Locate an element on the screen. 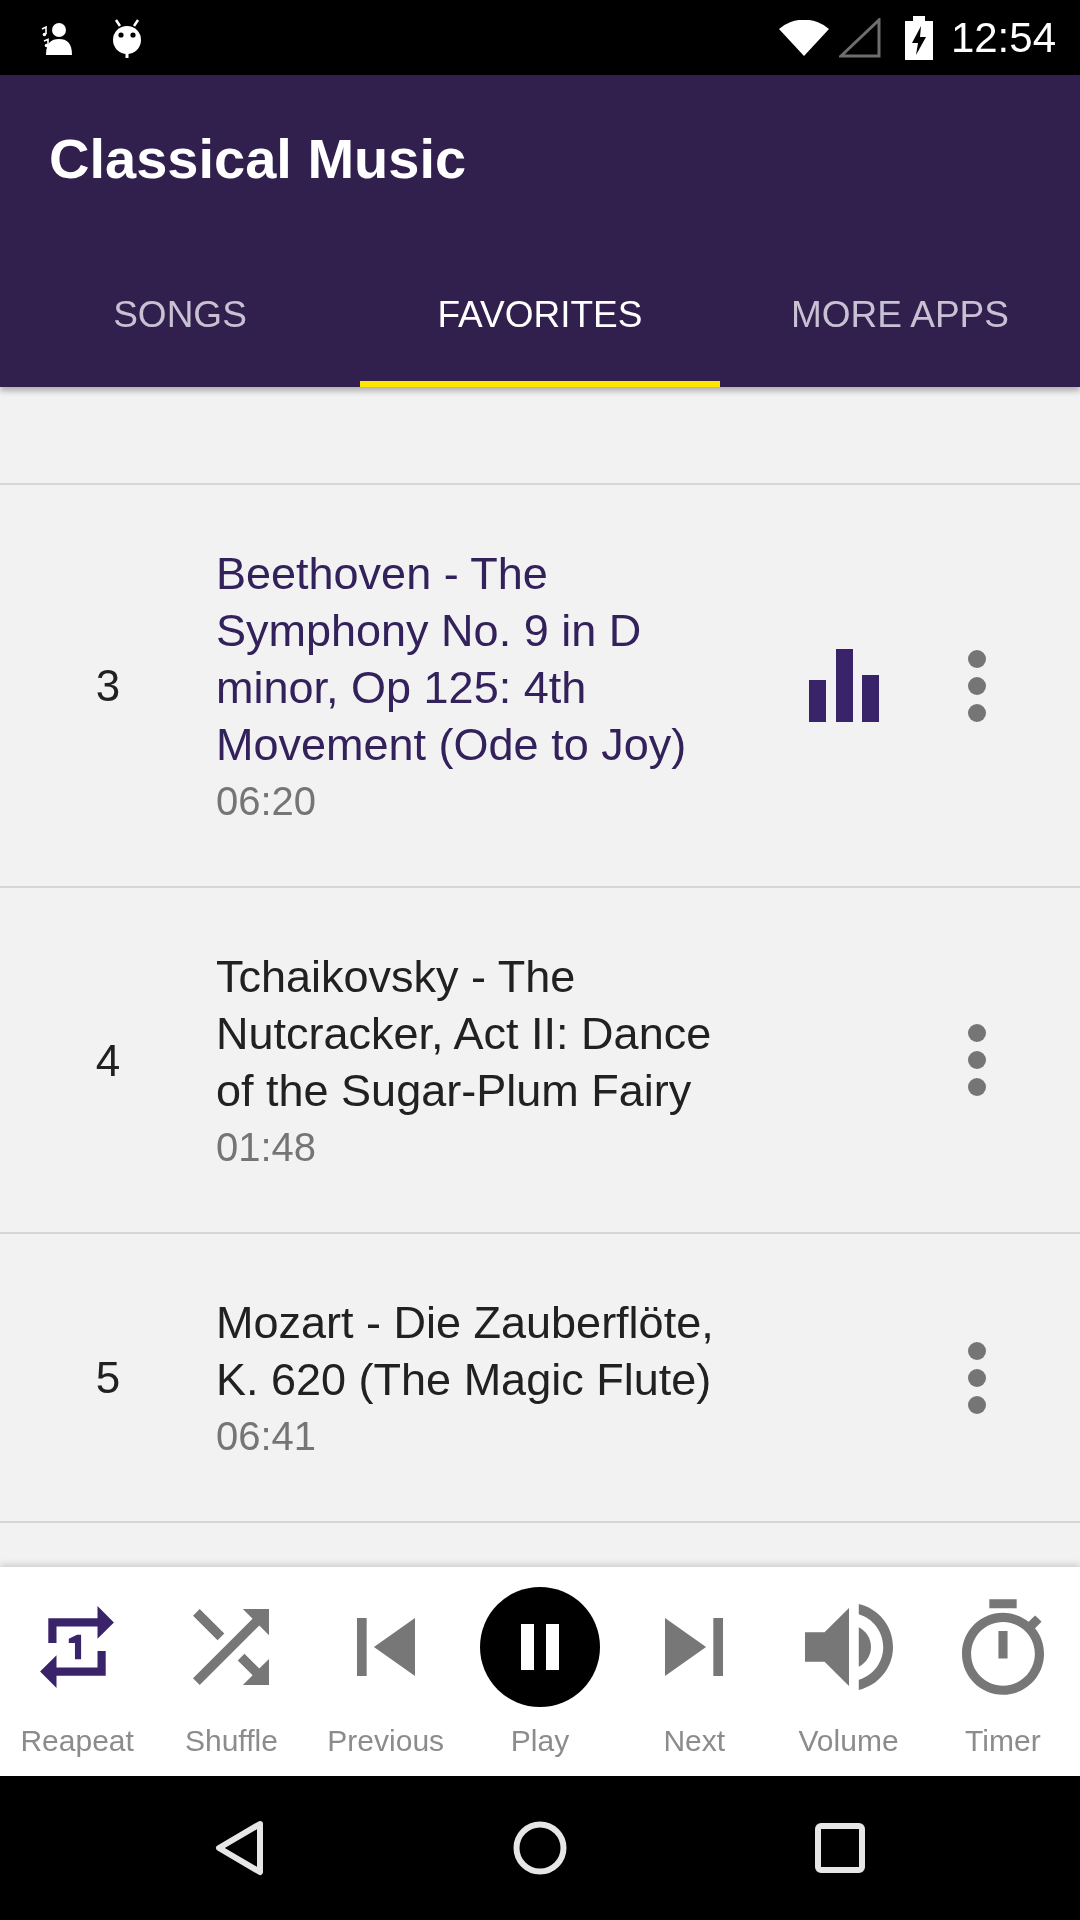 The image size is (1080, 1920). song-title: Beethoven - The Symphony No. 9 in D minor, Op 125: 4th Movement (Ode to Joy) is located at coordinates (483, 659).